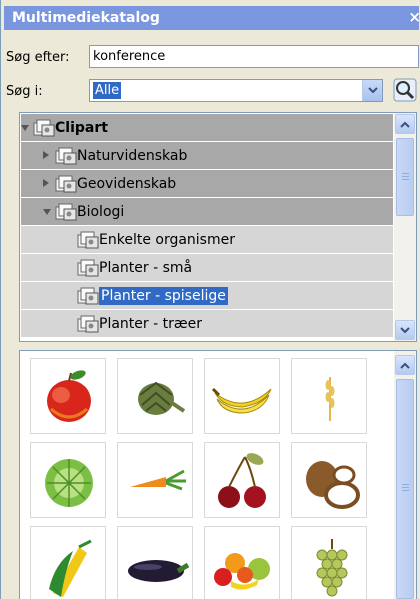  I want to click on tree-item: Clipart, so click(207, 128).